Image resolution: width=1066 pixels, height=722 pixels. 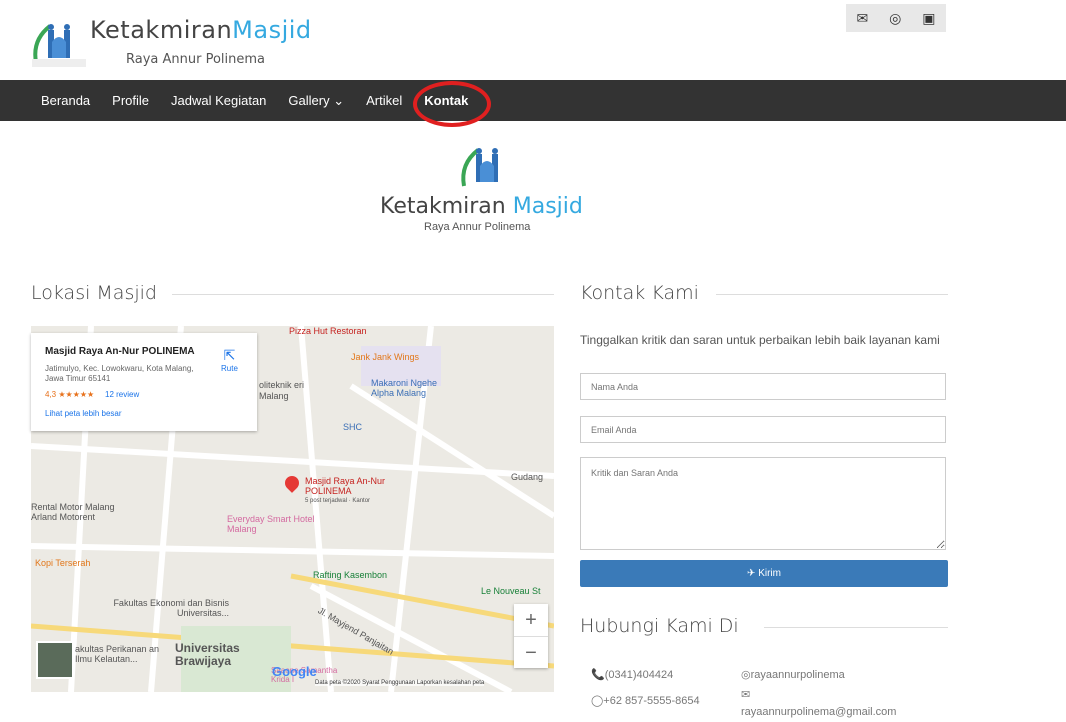 I want to click on email-input, so click(x=763, y=429).